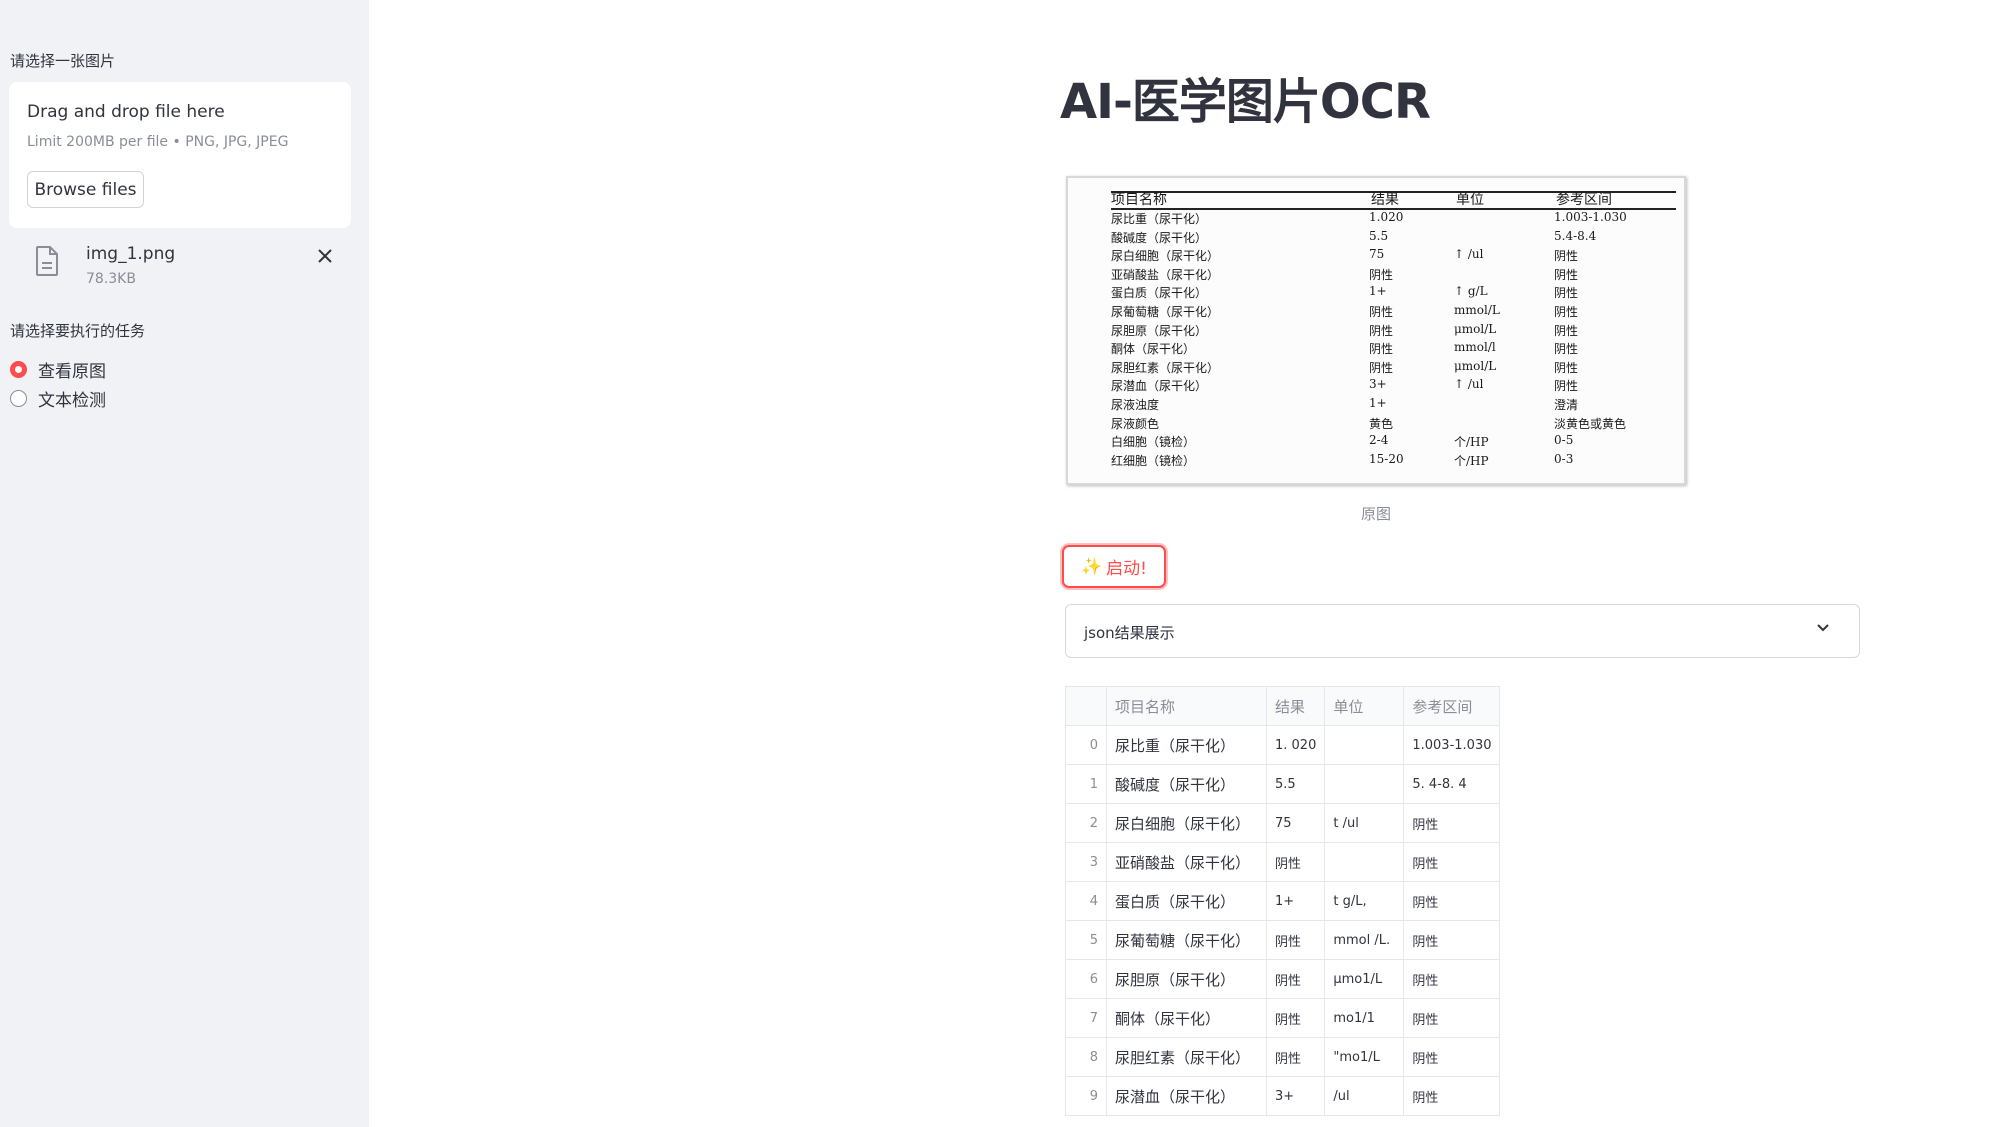 The image size is (2006, 1127). What do you see at coordinates (126, 112) in the screenshot?
I see `dropzone-title: Drag and drop file here` at bounding box center [126, 112].